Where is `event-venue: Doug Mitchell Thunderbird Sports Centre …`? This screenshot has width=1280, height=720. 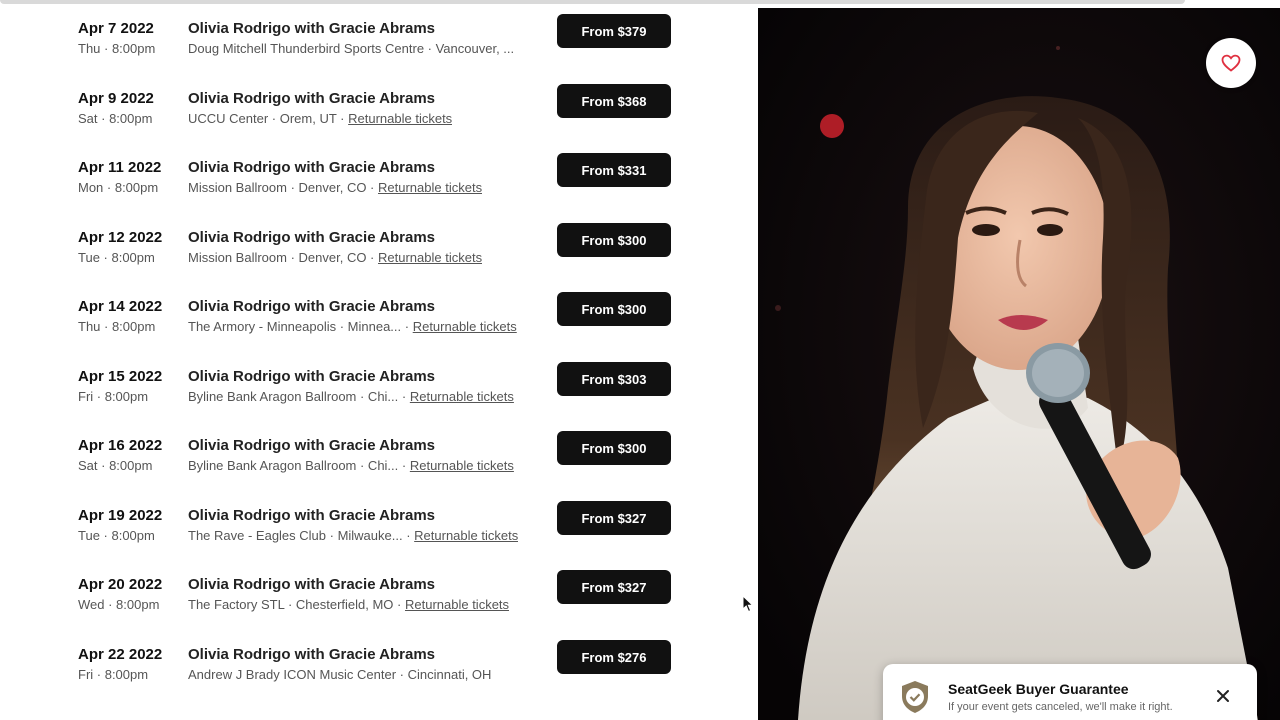 event-venue: Doug Mitchell Thunderbird Sports Centre … is located at coordinates (351, 48).